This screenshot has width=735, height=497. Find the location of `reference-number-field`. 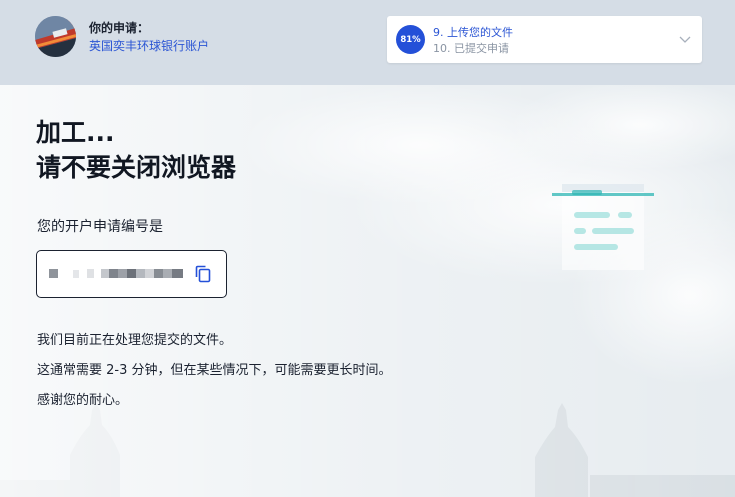

reference-number-field is located at coordinates (131, 274).